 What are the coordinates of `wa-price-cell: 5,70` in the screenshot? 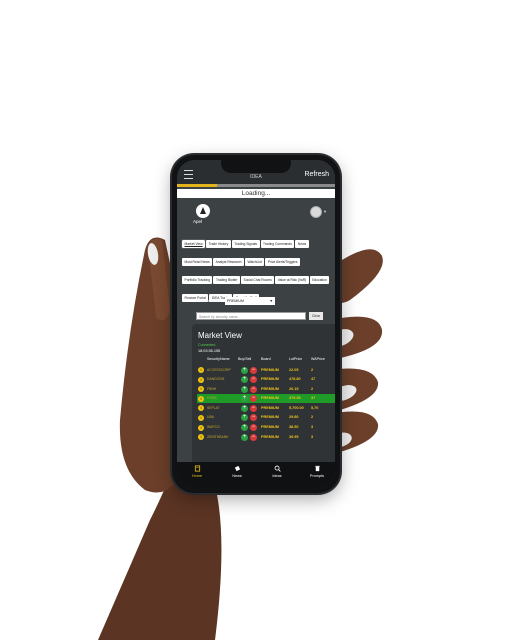 It's located at (315, 407).